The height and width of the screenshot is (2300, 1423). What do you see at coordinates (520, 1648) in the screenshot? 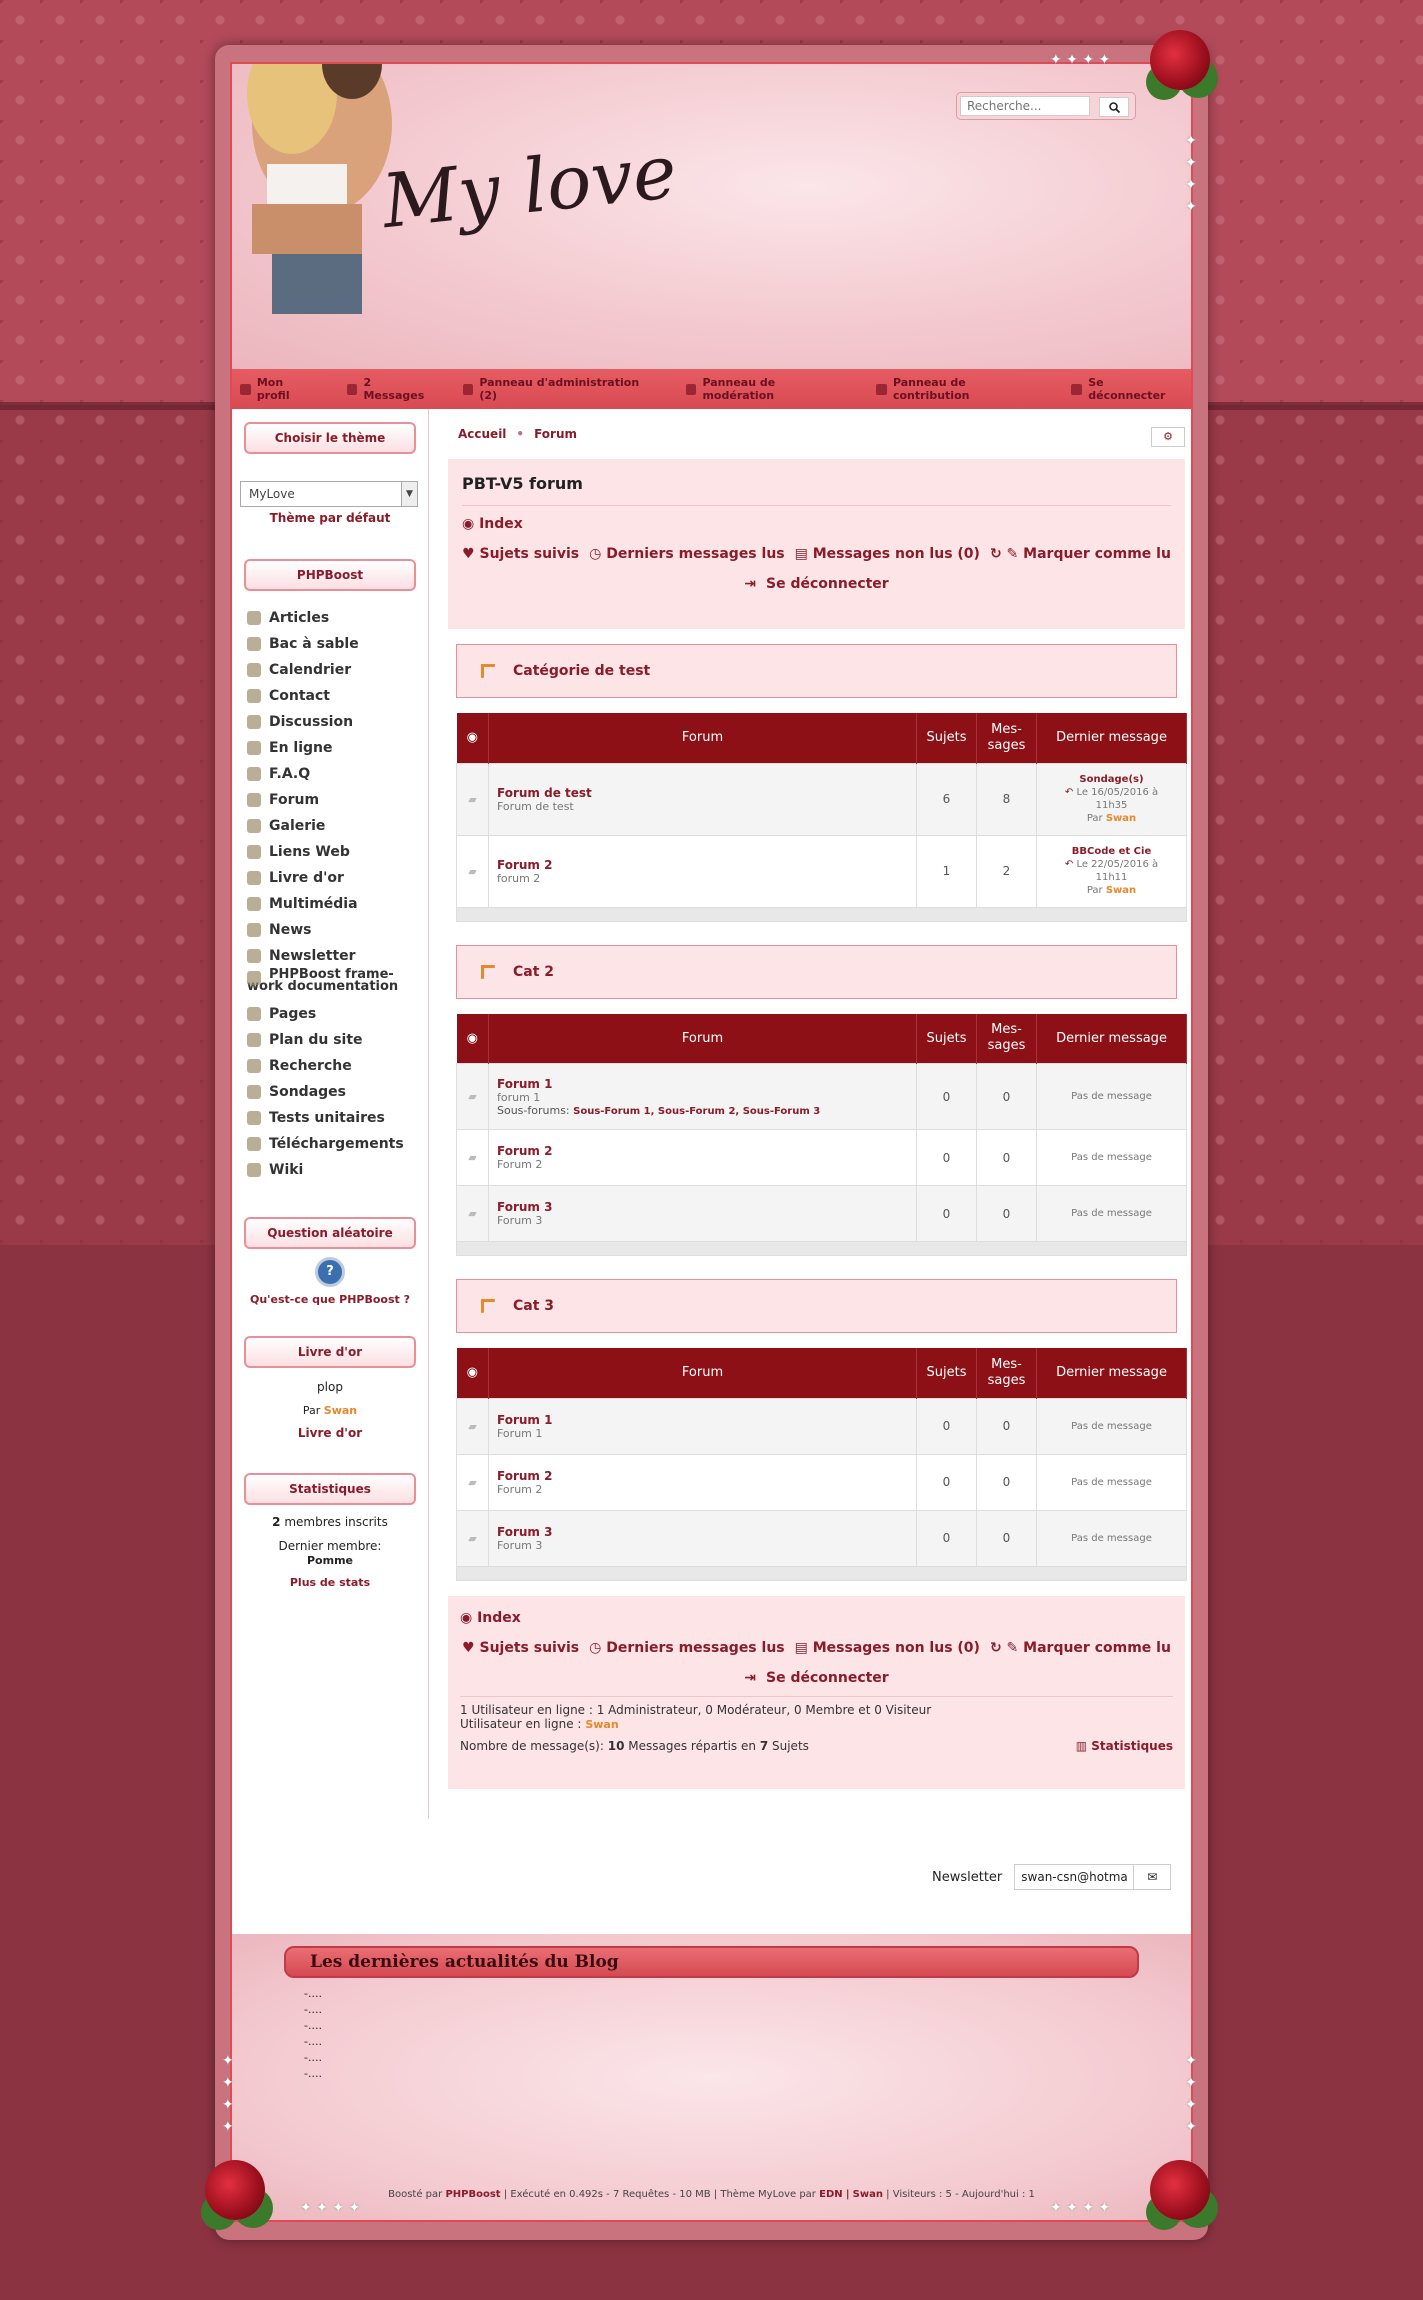
I see `footer-followed-link: ♥ Sujets suivis` at bounding box center [520, 1648].